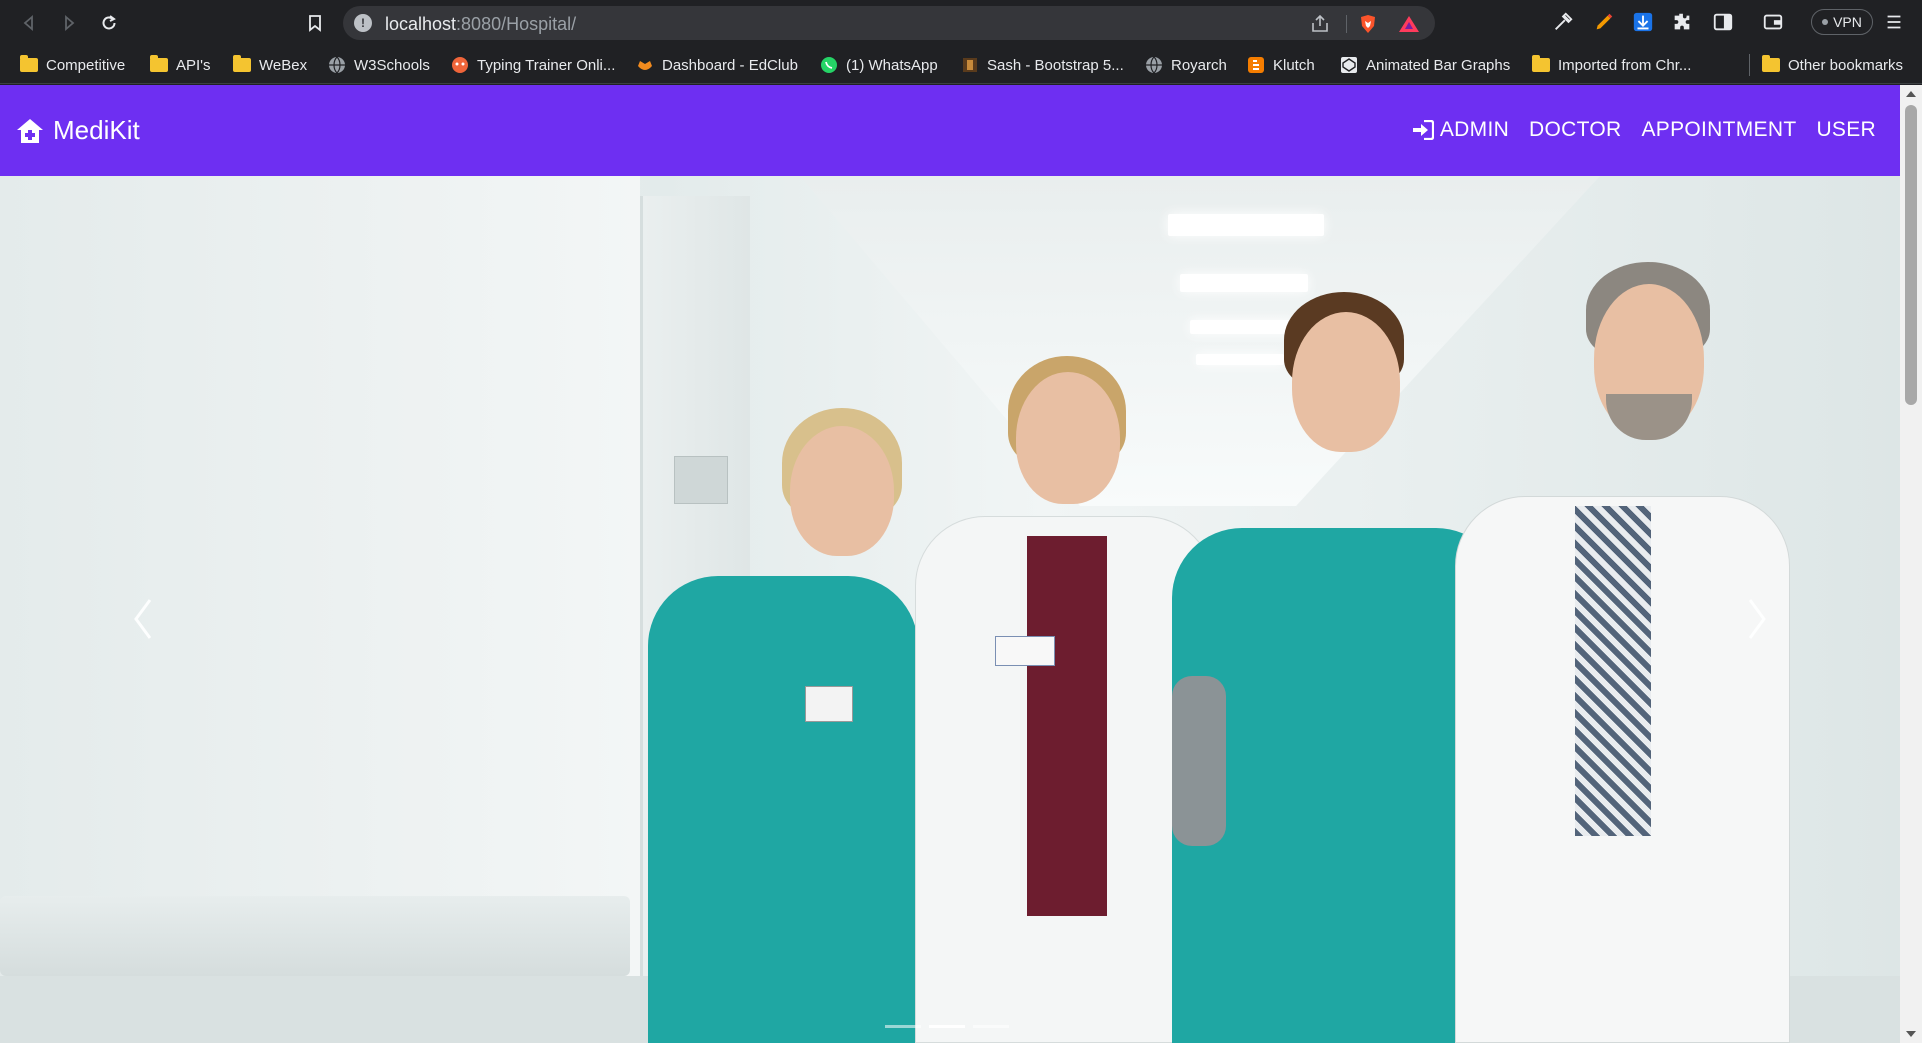 This screenshot has width=1922, height=1043. I want to click on bookmark-royarch: Royarch, so click(1186, 65).